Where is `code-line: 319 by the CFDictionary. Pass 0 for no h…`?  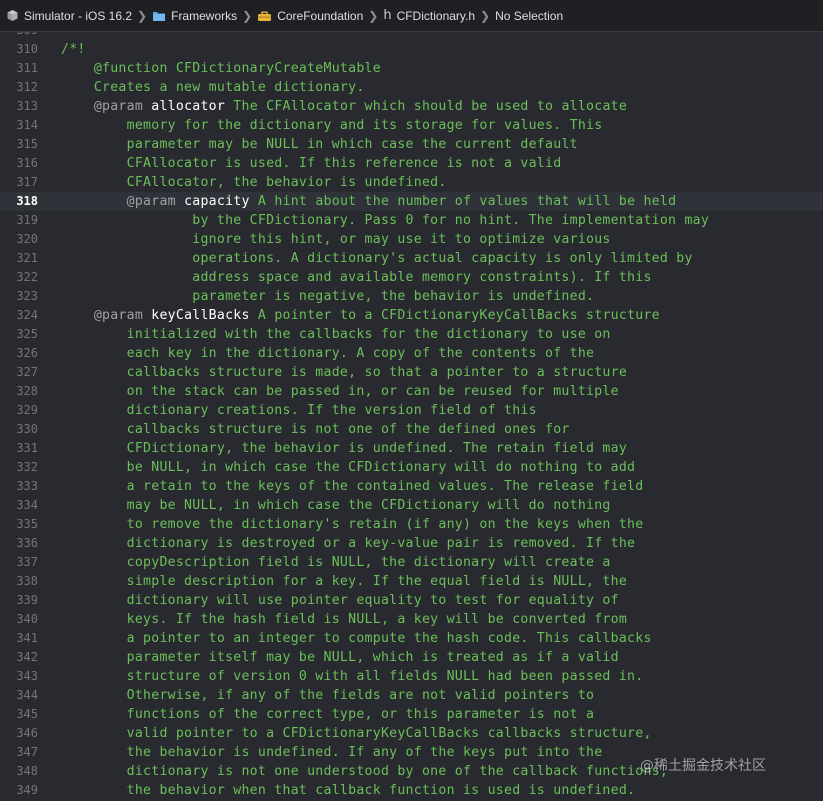
code-line: 319 by the CFDictionary. Pass 0 for no h… is located at coordinates (411, 220).